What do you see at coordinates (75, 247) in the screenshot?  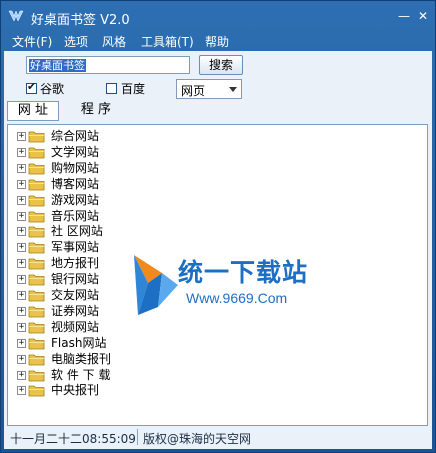 I see `tree-node-label: 军事网站` at bounding box center [75, 247].